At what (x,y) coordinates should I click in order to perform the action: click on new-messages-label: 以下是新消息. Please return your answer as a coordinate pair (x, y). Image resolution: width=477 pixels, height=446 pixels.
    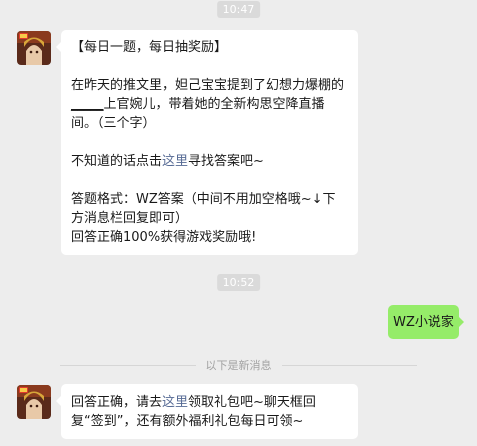
    Looking at the image, I should click on (238, 365).